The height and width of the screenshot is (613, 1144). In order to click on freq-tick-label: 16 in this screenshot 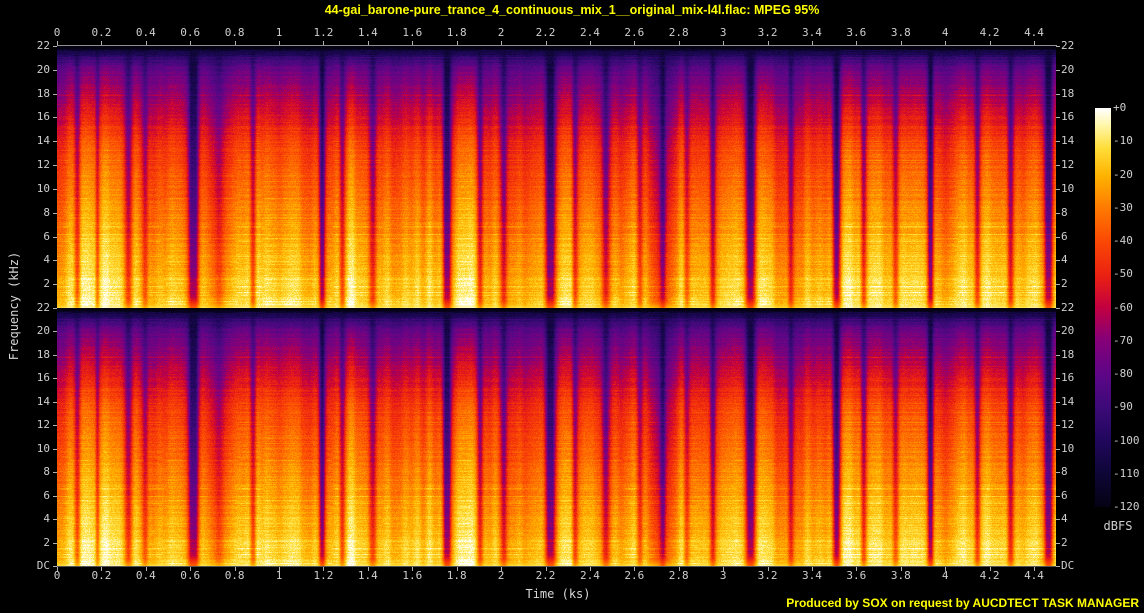, I will do `click(43, 117)`.